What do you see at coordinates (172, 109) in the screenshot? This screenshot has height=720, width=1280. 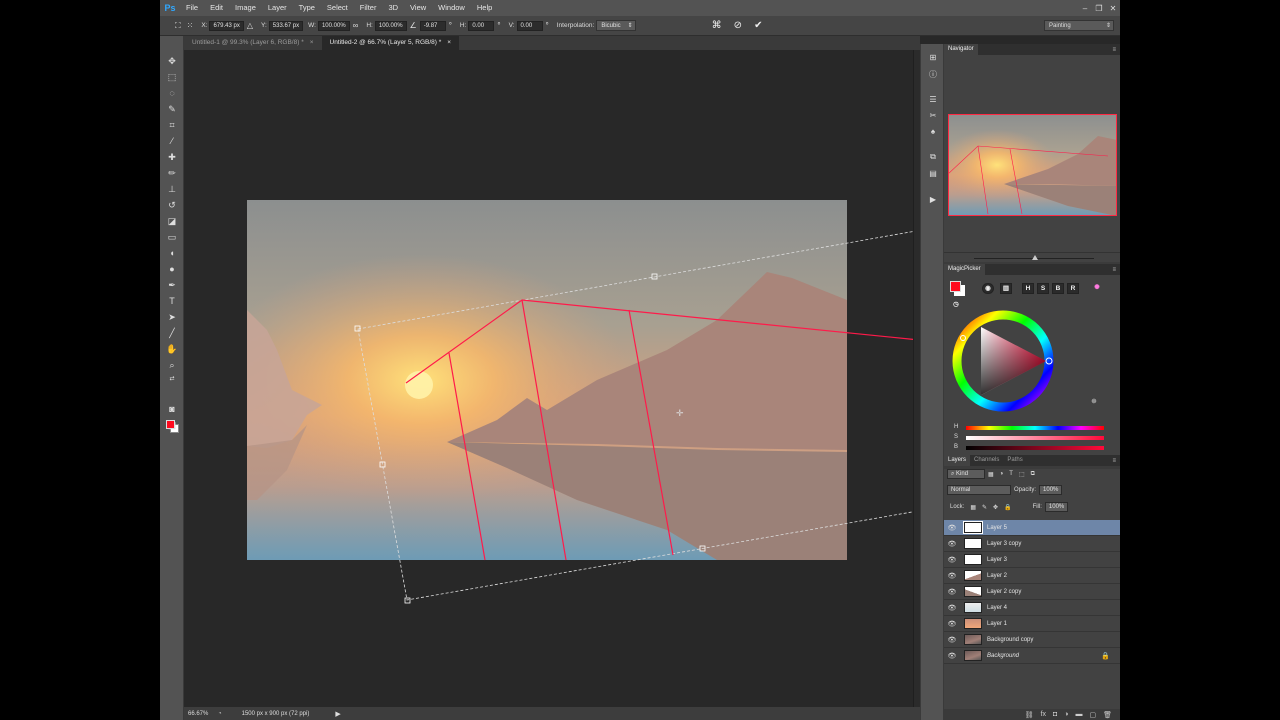 I see `quick-select-tool-icon: ✎` at bounding box center [172, 109].